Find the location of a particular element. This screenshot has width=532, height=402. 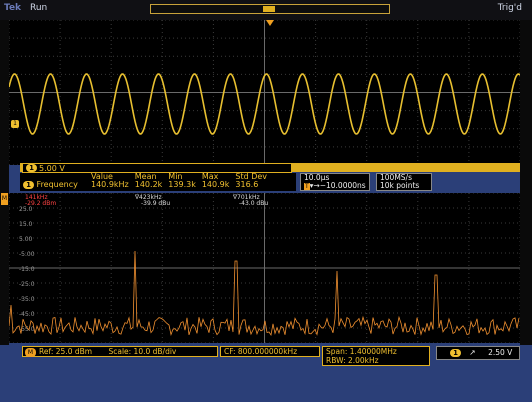

brand-label: Tek is located at coordinates (13, 8).